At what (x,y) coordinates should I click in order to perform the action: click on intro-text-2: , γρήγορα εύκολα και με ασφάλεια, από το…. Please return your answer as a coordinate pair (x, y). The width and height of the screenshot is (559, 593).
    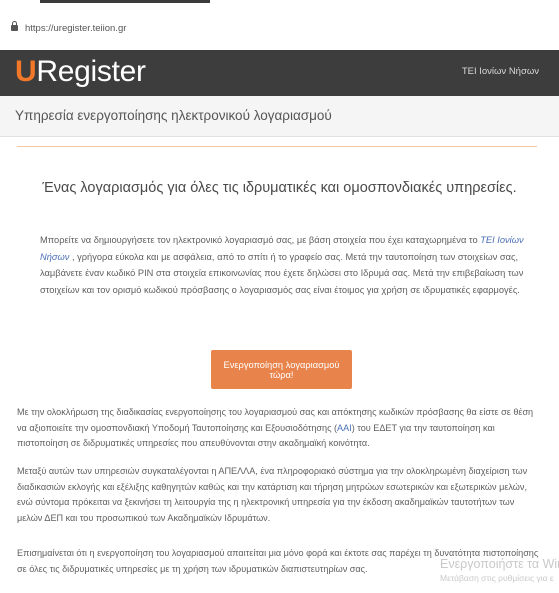
    Looking at the image, I should click on (282, 273).